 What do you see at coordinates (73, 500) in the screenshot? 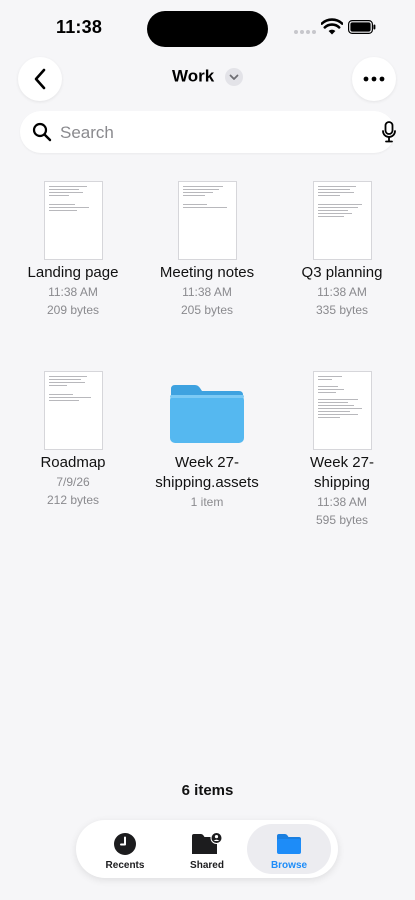
I see `file-size: 212 bytes` at bounding box center [73, 500].